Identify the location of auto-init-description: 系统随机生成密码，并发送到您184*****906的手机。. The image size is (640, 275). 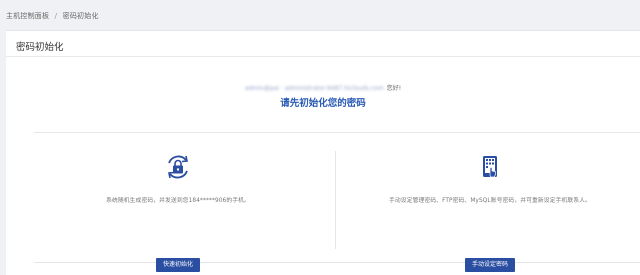
(178, 201).